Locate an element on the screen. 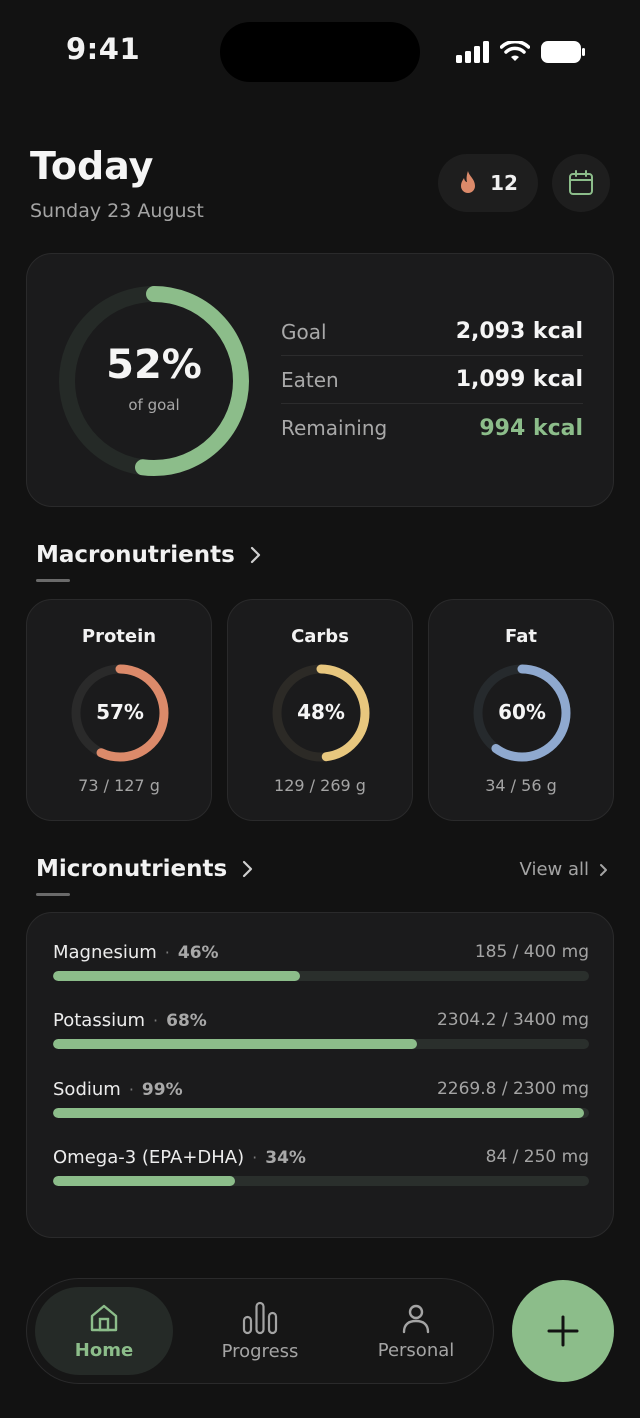 This screenshot has width=640, height=1418. flame-icon is located at coordinates (468, 182).